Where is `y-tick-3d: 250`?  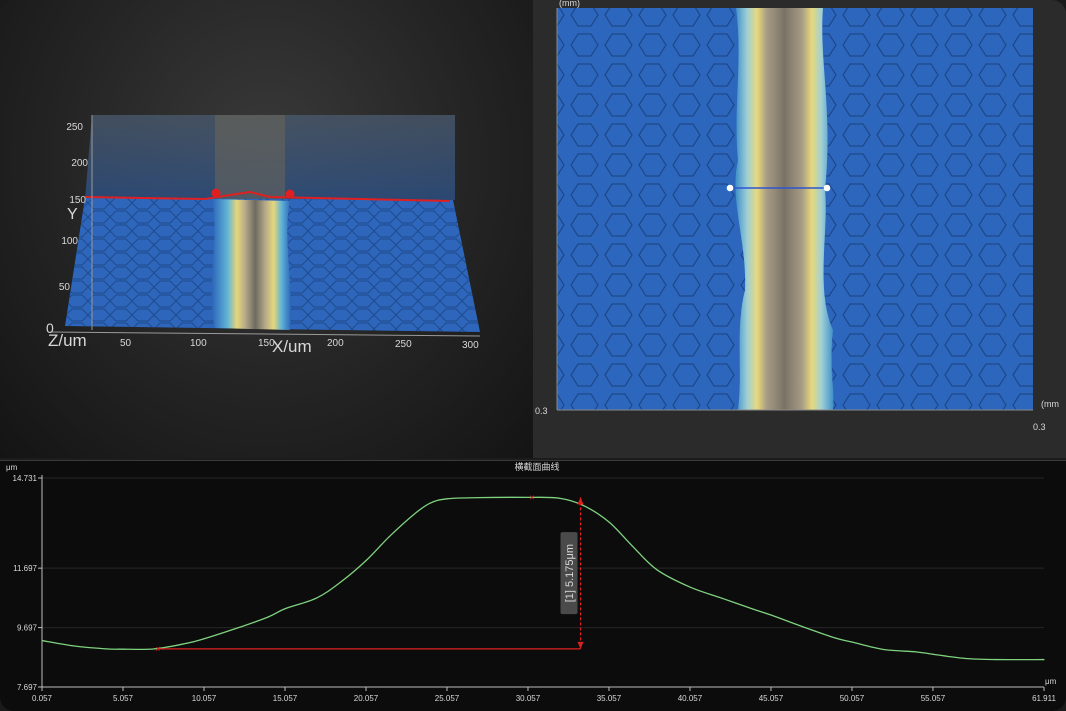
y-tick-3d: 250 is located at coordinates (74, 127).